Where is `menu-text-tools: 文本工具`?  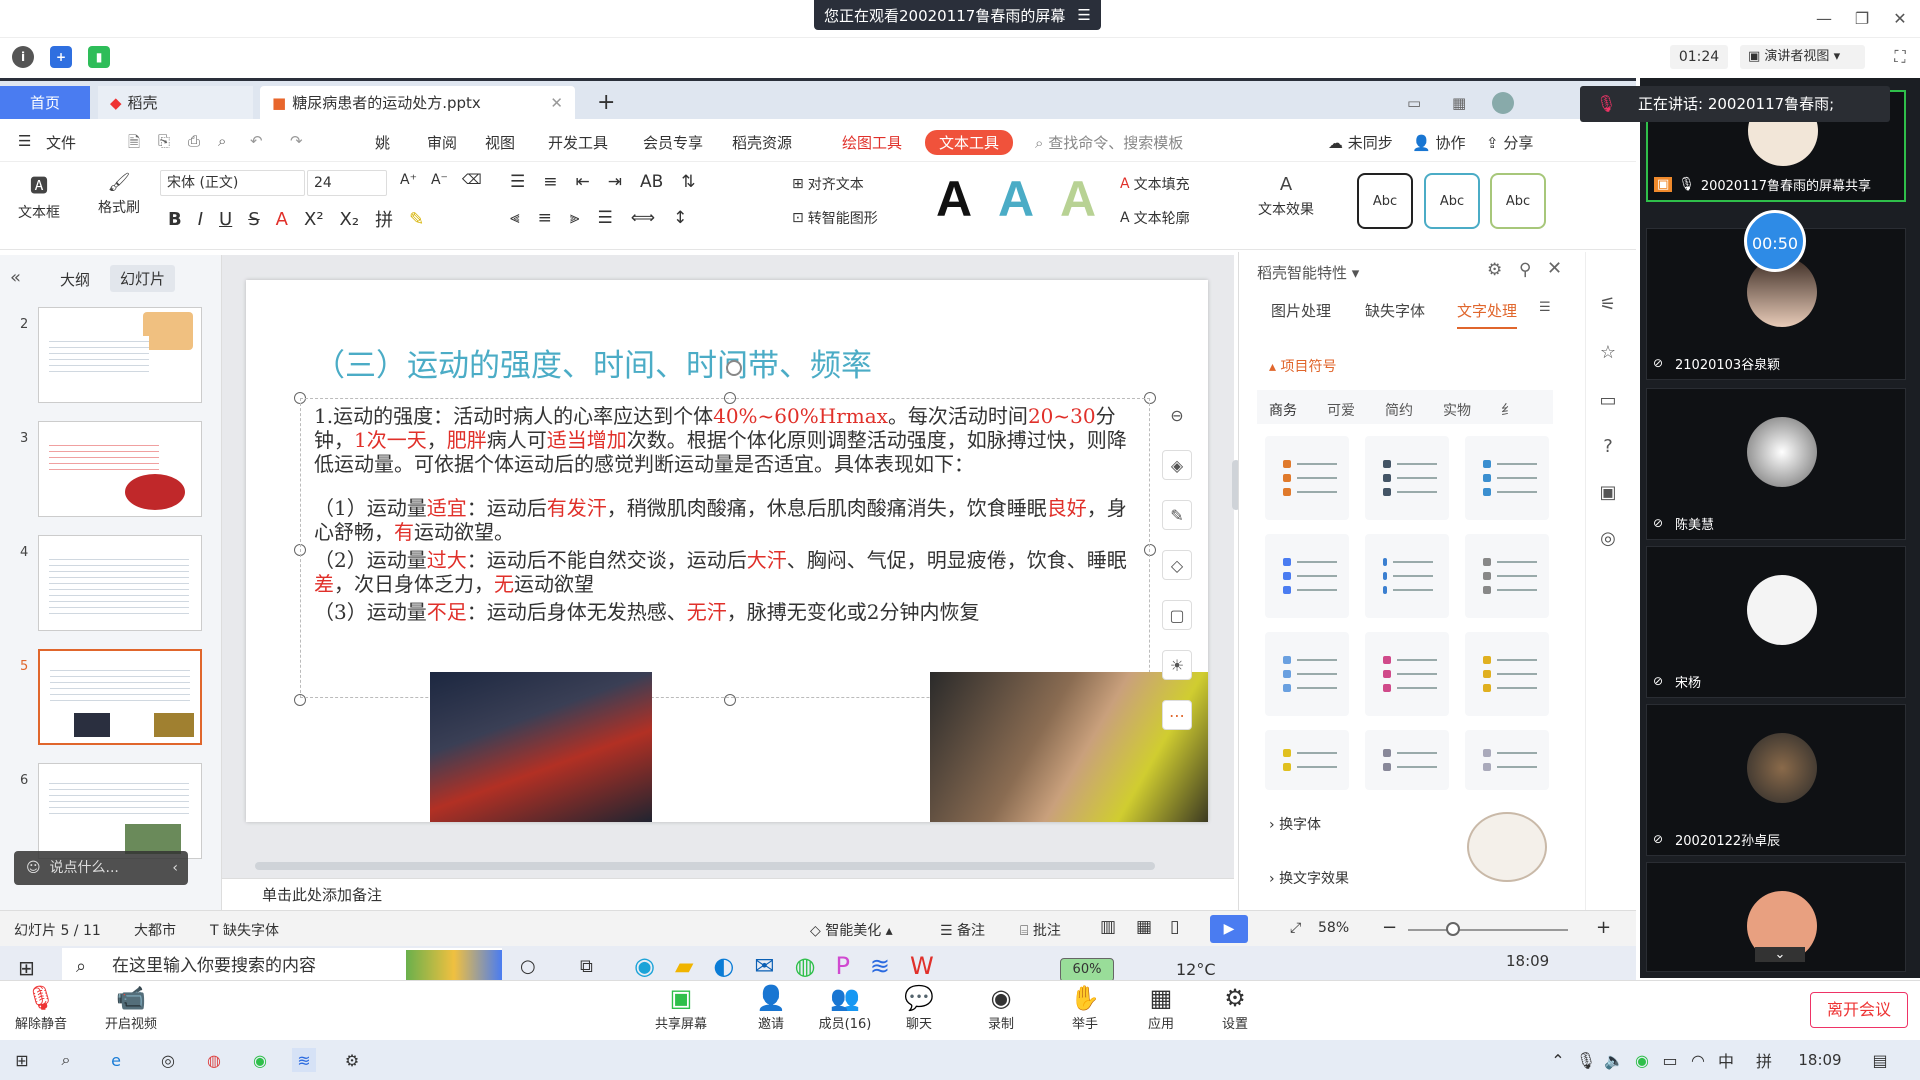
menu-text-tools: 文本工具 is located at coordinates (969, 142).